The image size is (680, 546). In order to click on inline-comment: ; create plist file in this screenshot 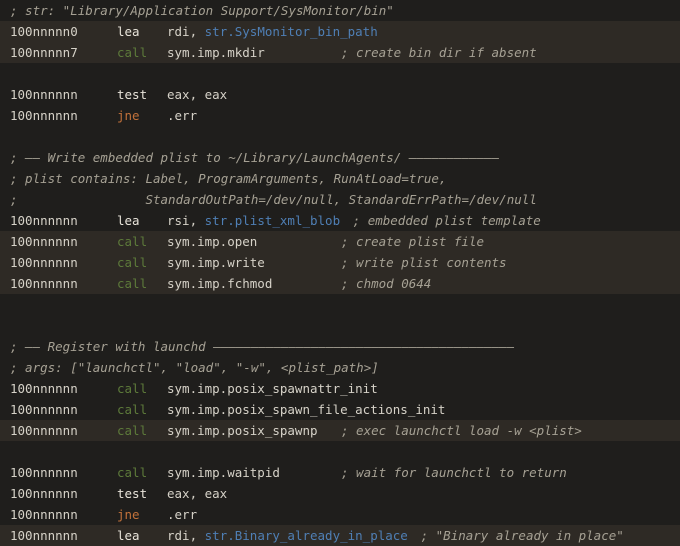, I will do `click(412, 241)`.